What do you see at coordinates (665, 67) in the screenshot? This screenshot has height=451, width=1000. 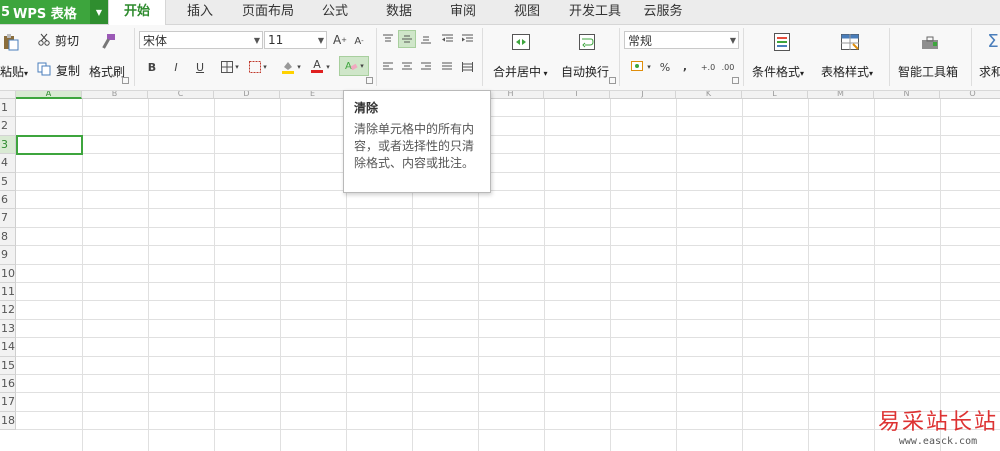 I see `percent-format-button: %` at bounding box center [665, 67].